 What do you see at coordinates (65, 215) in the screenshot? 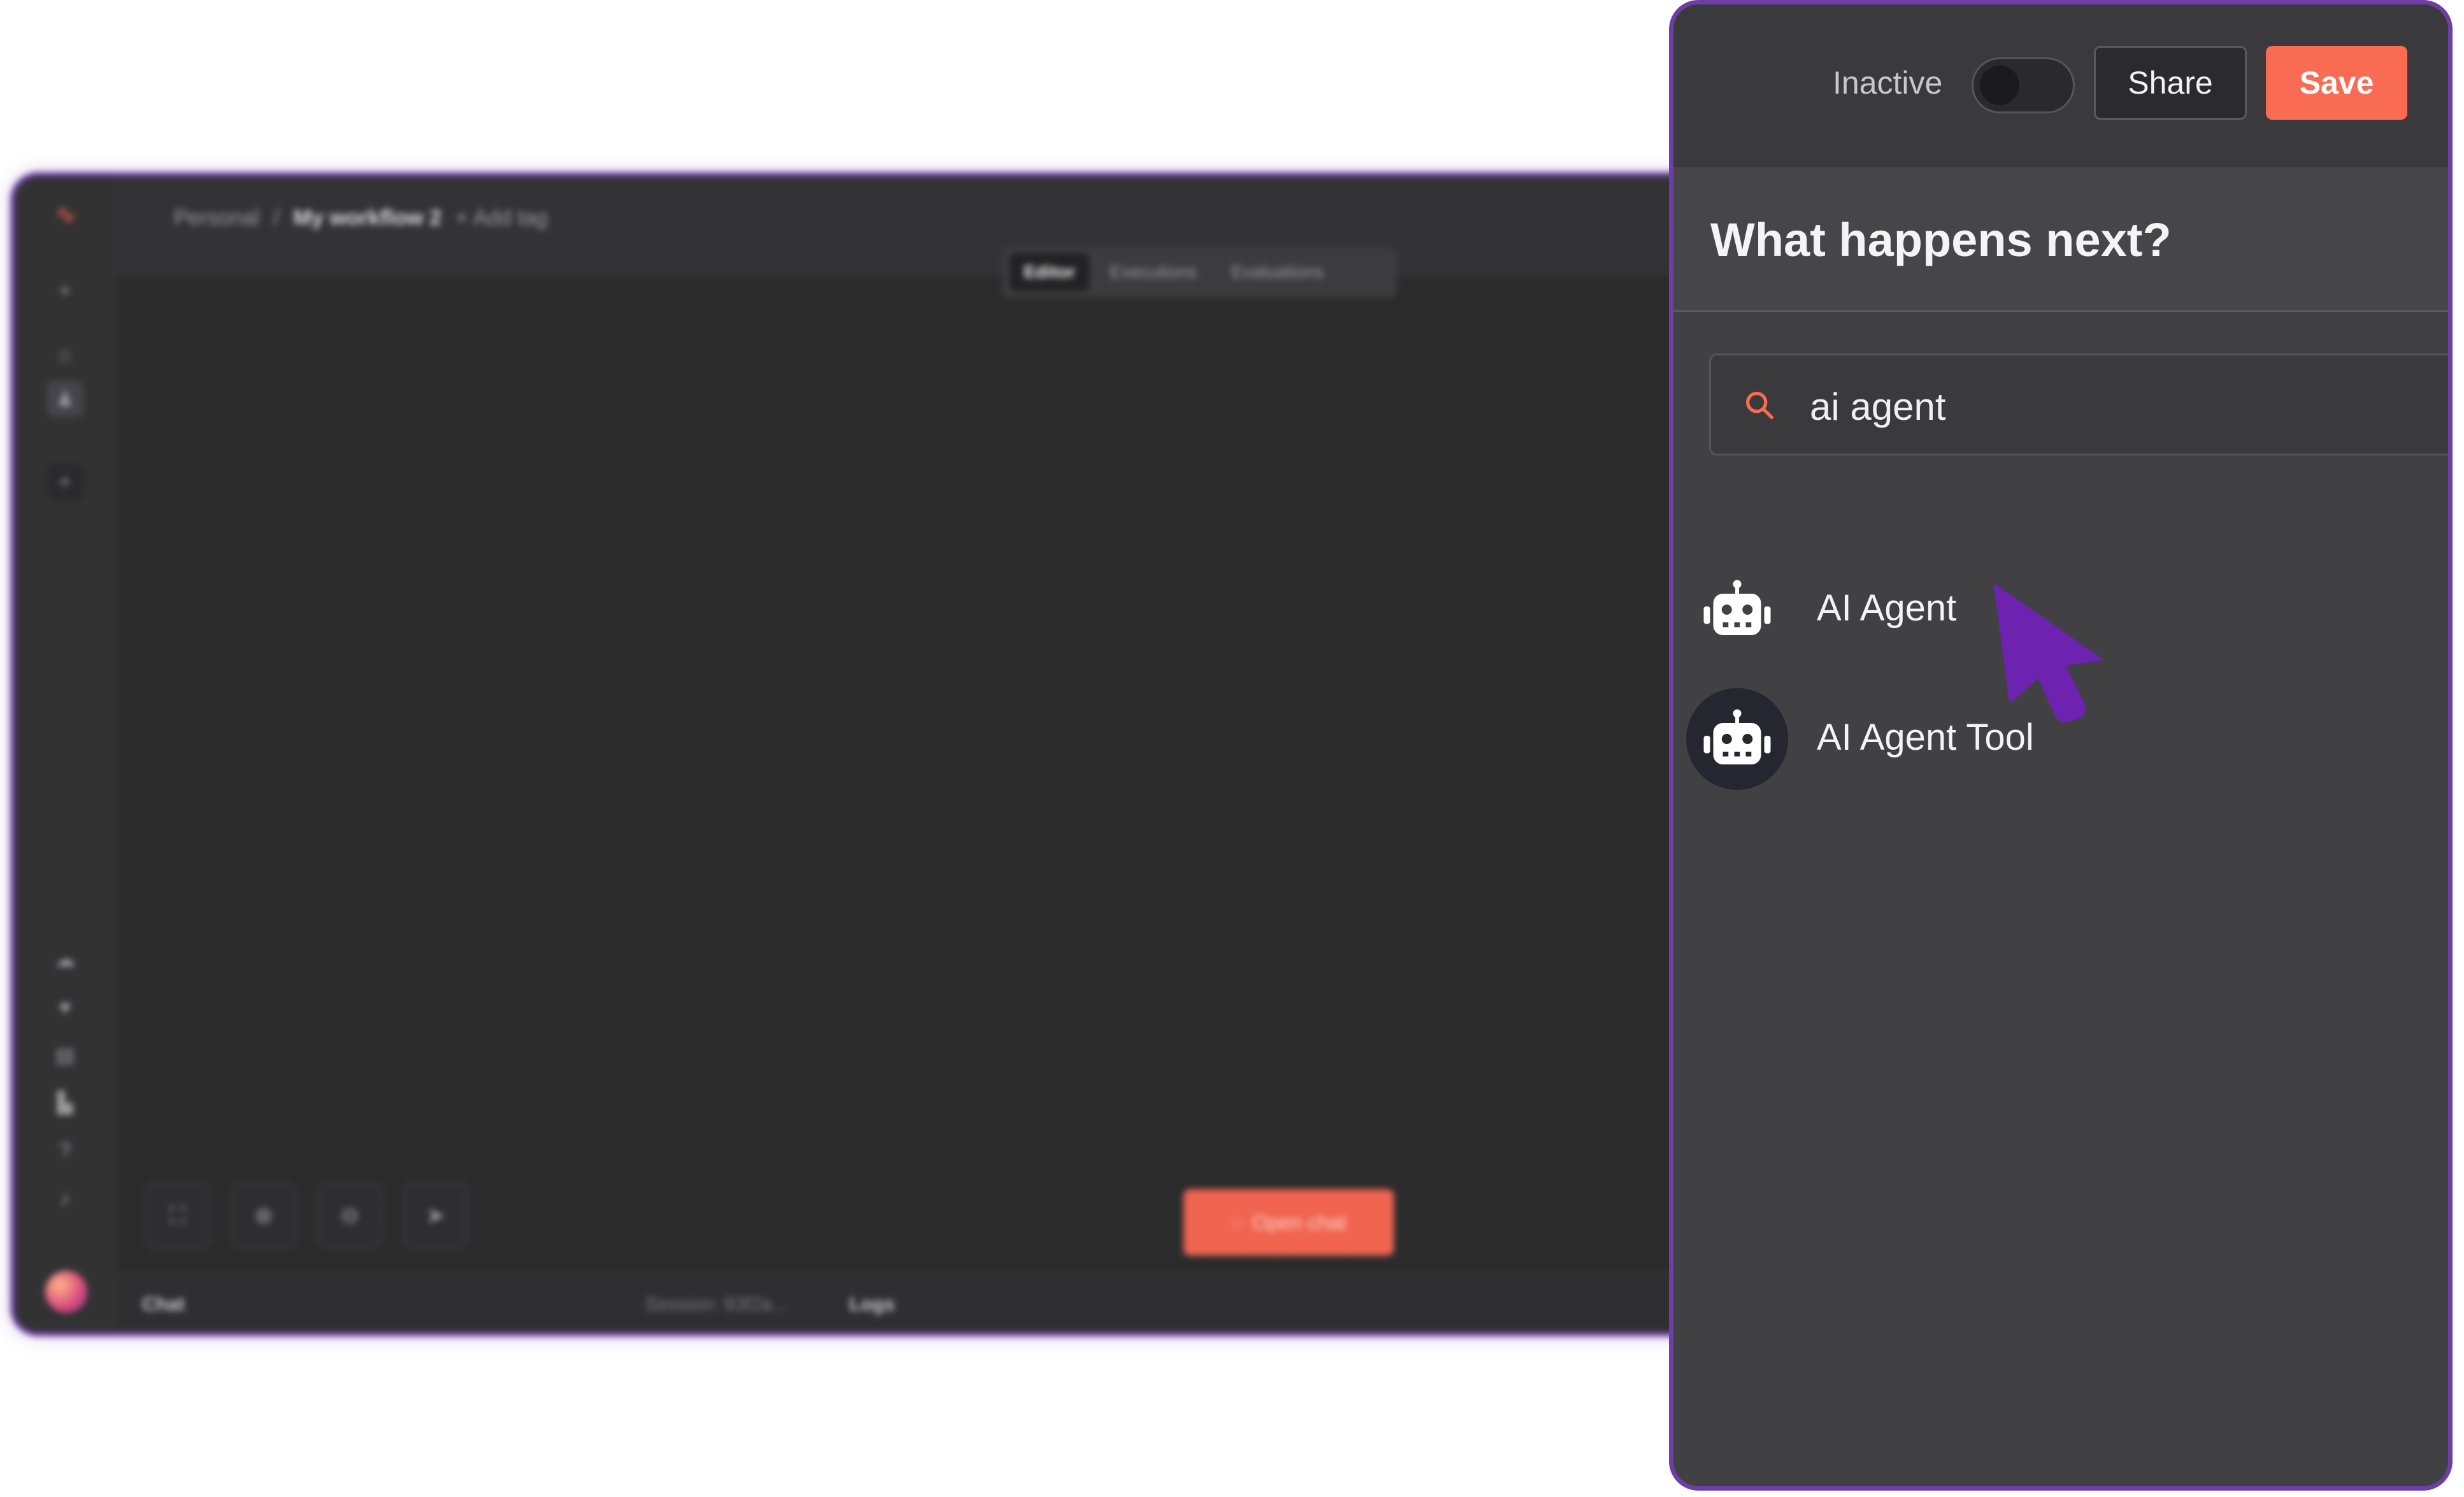
I see `n8n-logo-icon: ∿` at bounding box center [65, 215].